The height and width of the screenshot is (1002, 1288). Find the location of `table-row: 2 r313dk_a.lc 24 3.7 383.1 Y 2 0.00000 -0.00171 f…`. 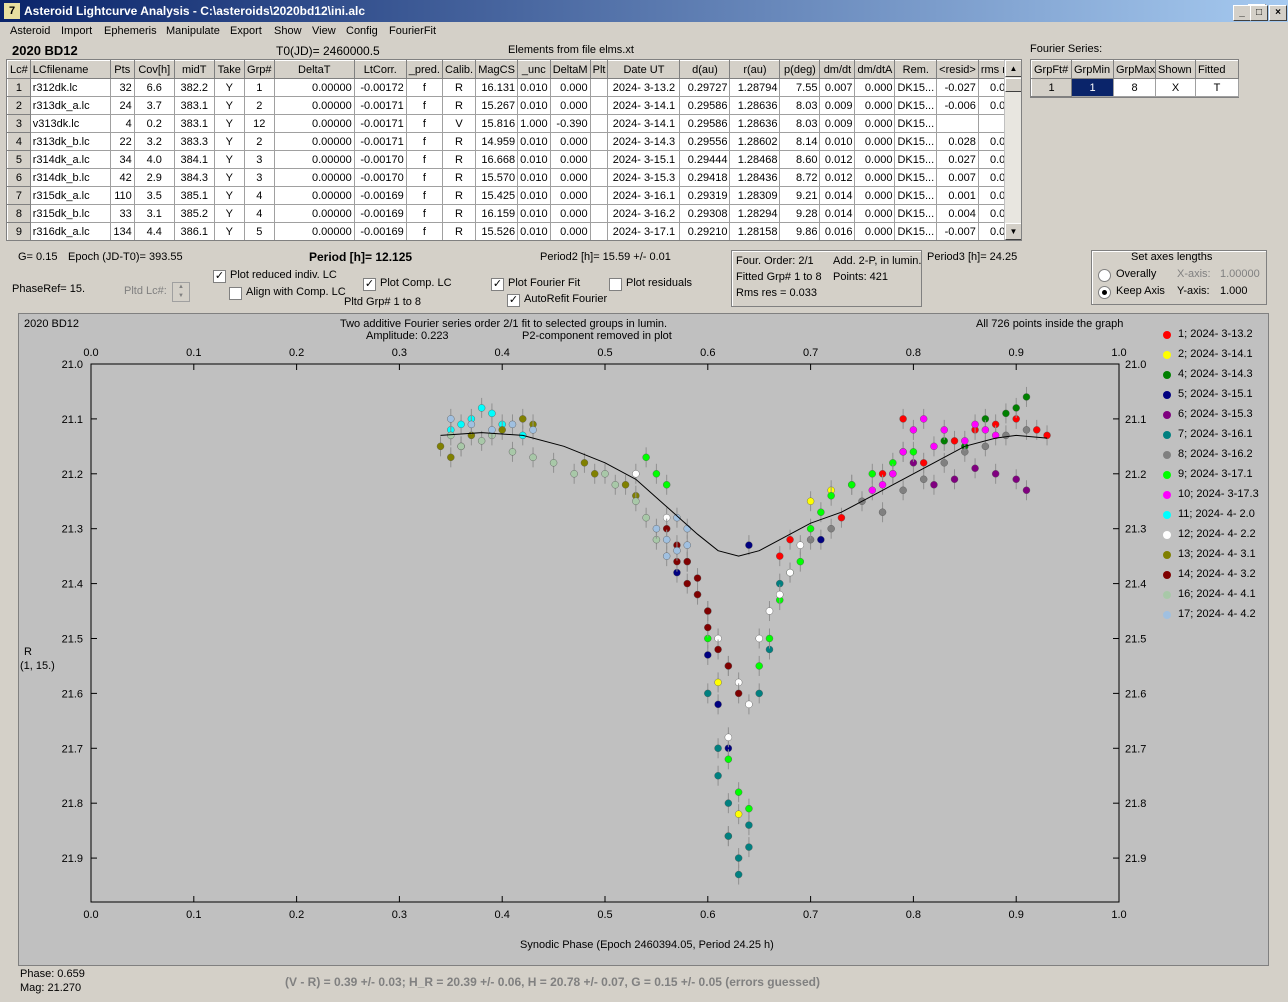

table-row: 2 r313dk_a.lc 24 3.7 383.1 Y 2 0.00000 -0.00171 f… is located at coordinates (514, 105).